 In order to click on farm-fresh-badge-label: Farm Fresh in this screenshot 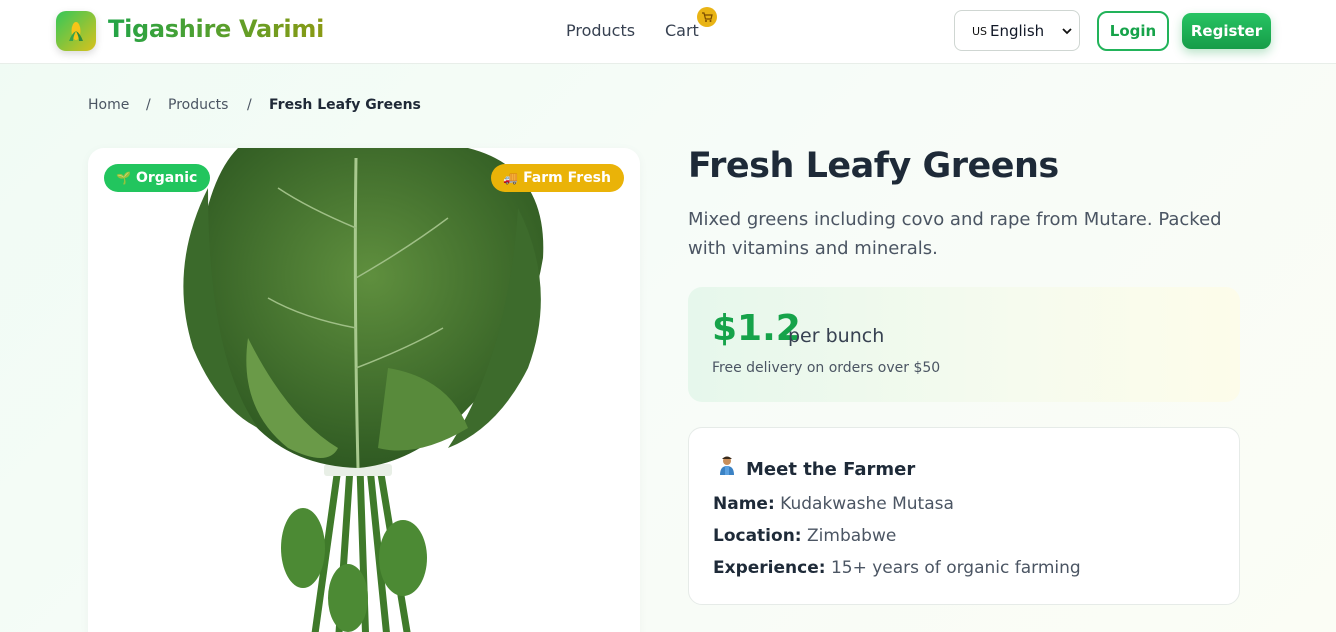, I will do `click(567, 178)`.